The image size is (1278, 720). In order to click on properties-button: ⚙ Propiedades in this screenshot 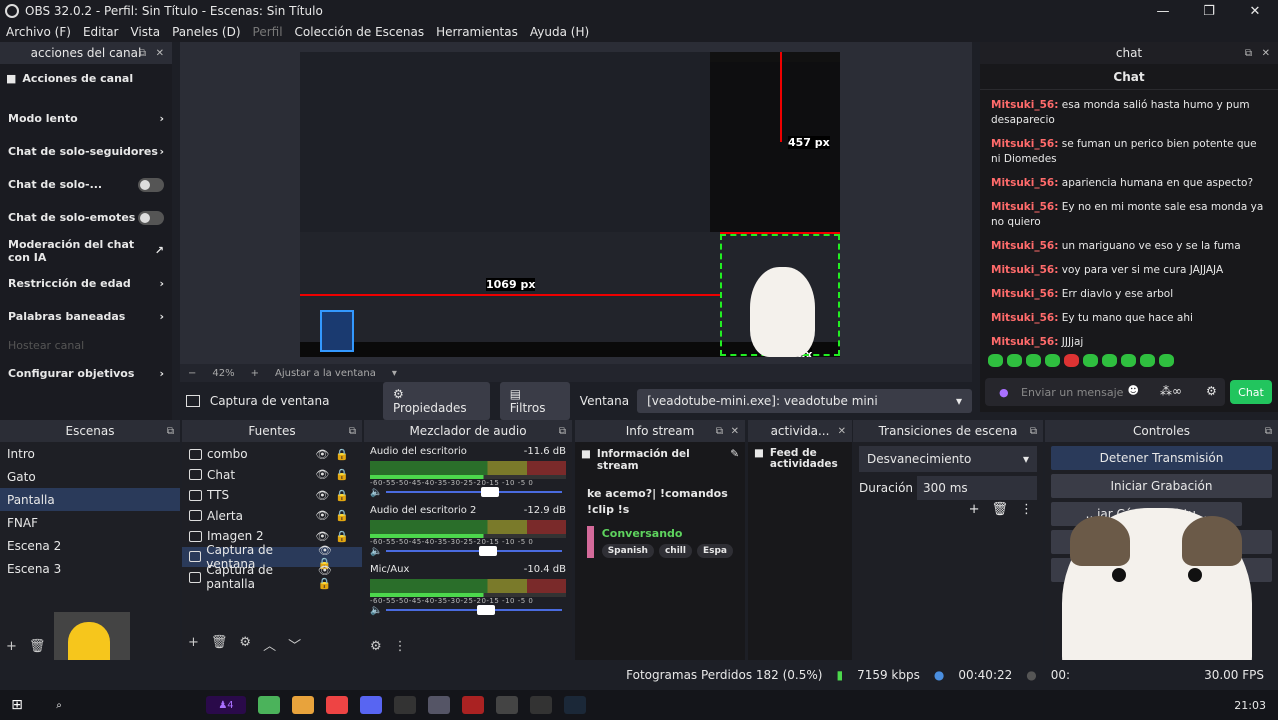, I will do `click(436, 401)`.